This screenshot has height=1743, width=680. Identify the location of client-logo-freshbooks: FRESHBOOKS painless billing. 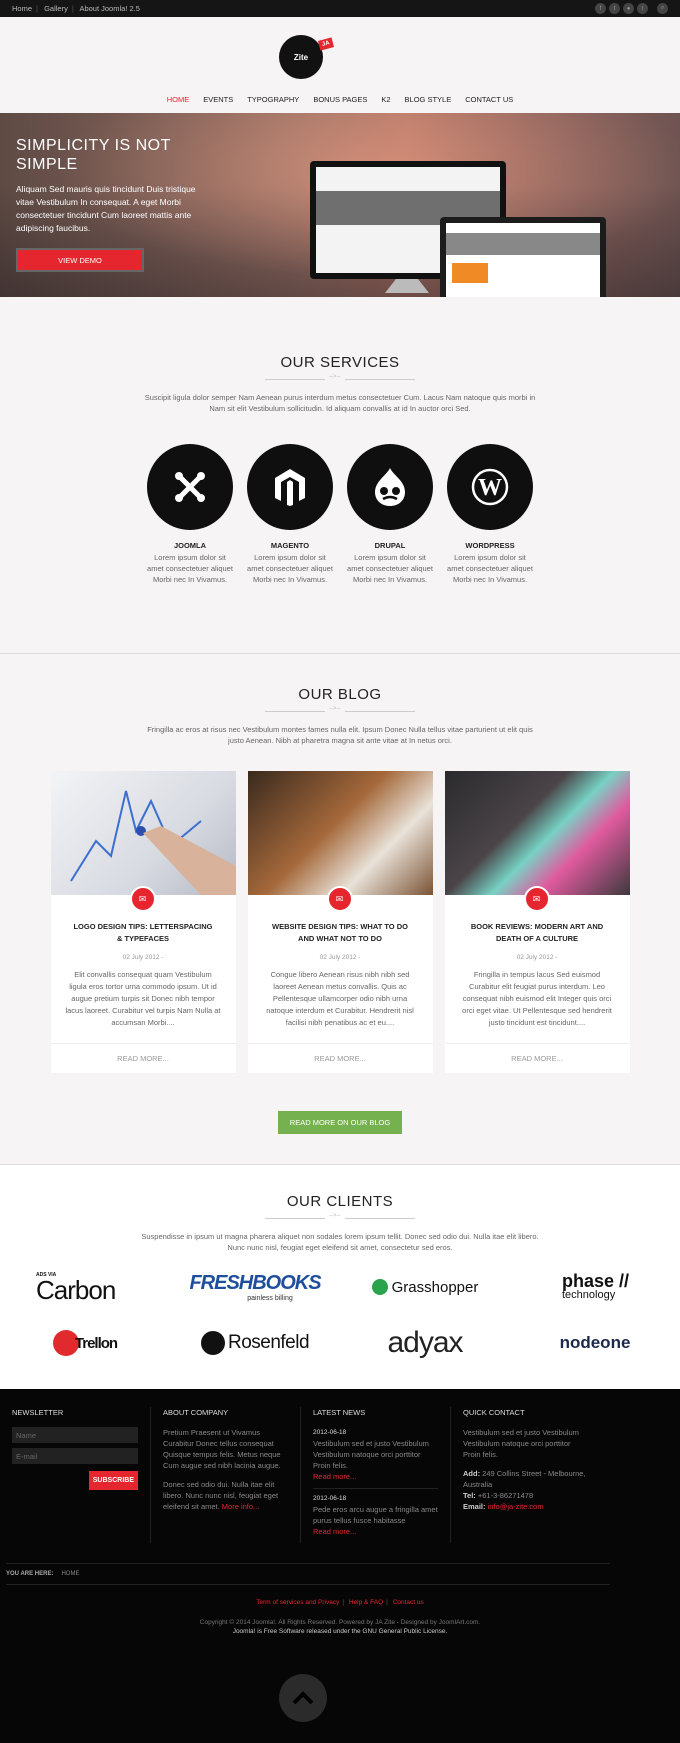
(255, 1287).